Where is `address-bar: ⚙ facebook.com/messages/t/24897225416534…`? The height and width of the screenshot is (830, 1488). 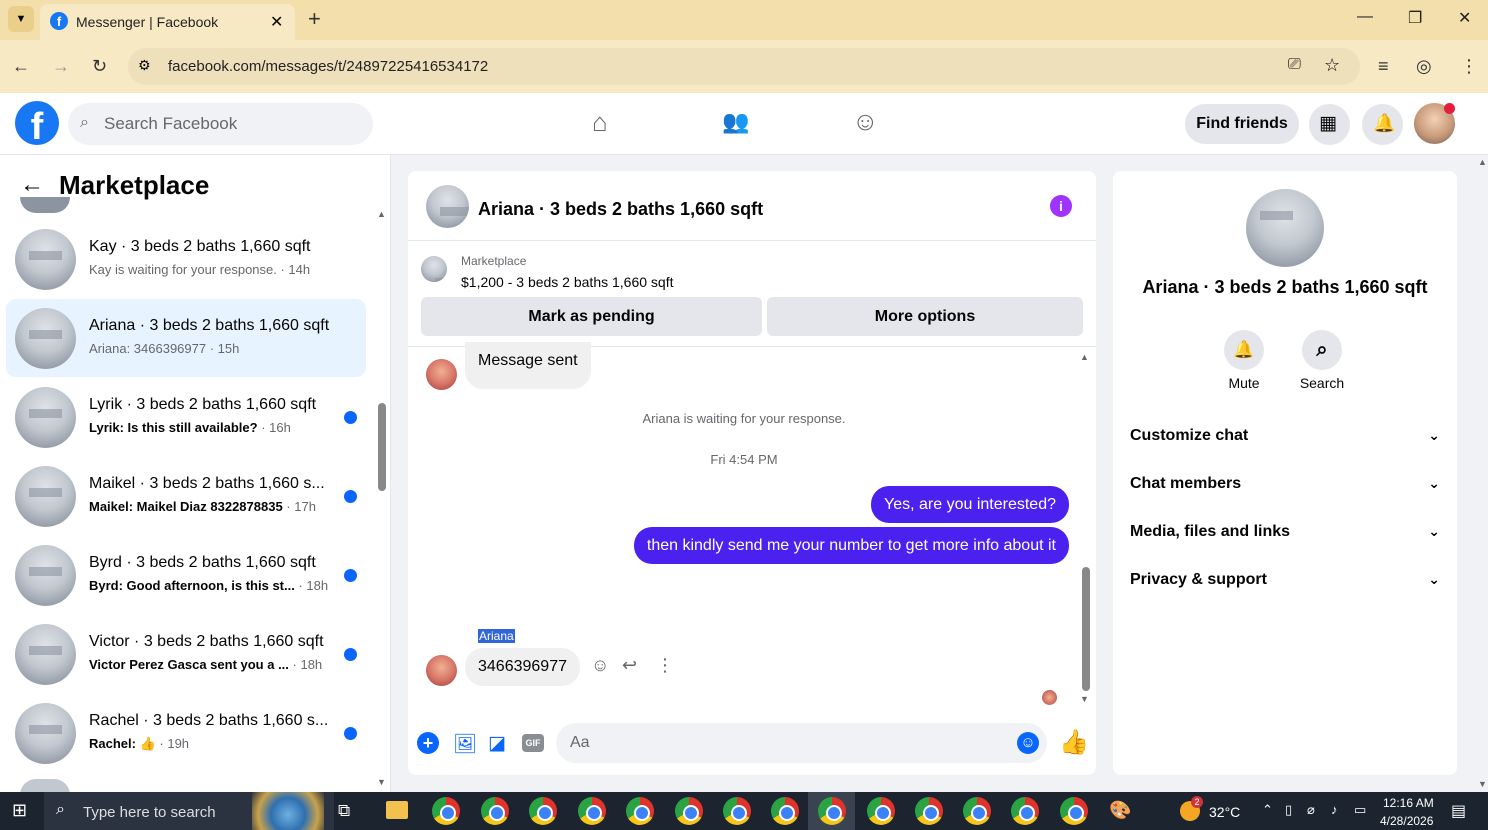
address-bar: ⚙ facebook.com/messages/t/24897225416534… is located at coordinates (744, 66).